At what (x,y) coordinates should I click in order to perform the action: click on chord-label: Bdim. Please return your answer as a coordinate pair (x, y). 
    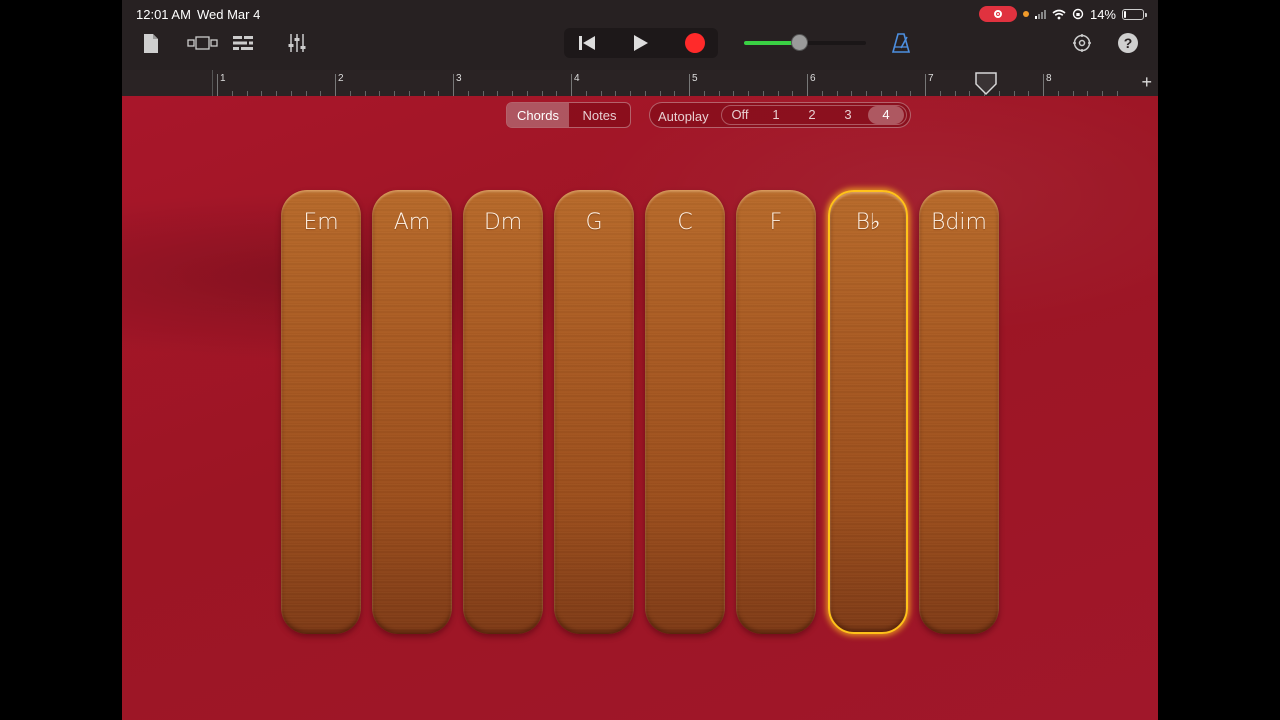
    Looking at the image, I should click on (959, 222).